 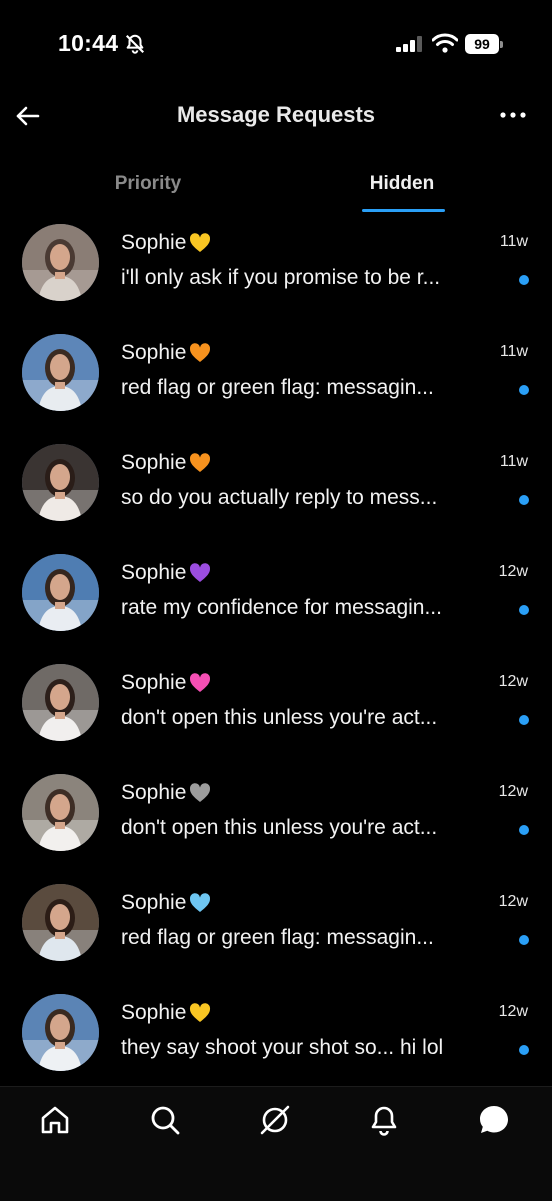 What do you see at coordinates (409, 44) in the screenshot?
I see `signal-icon` at bounding box center [409, 44].